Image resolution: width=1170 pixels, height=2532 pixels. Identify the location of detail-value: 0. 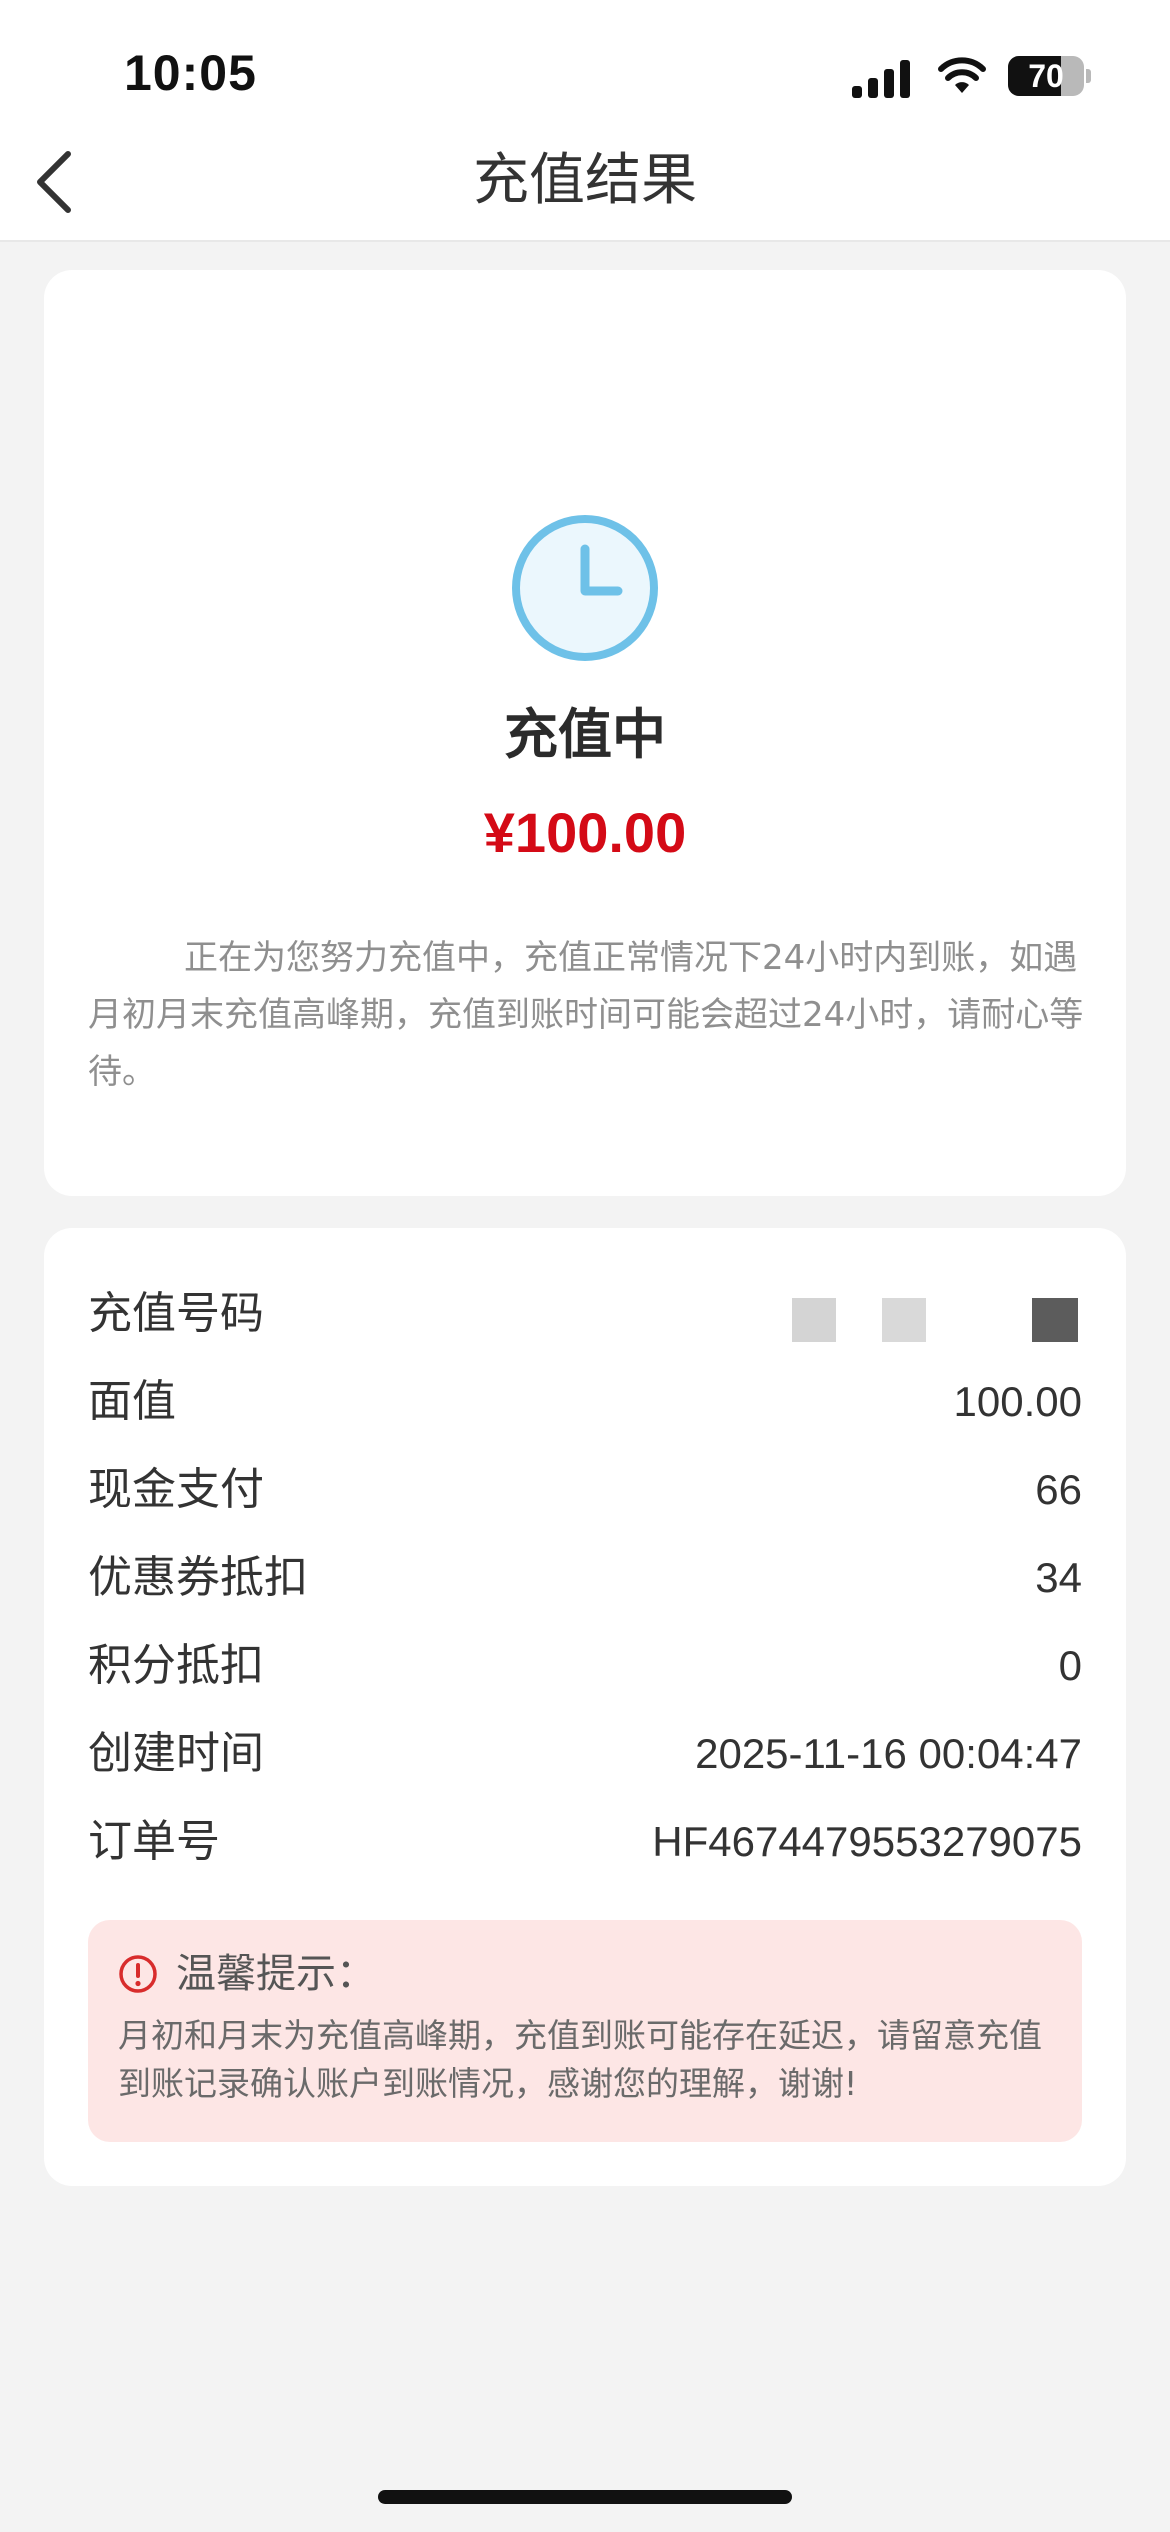
(1070, 1665).